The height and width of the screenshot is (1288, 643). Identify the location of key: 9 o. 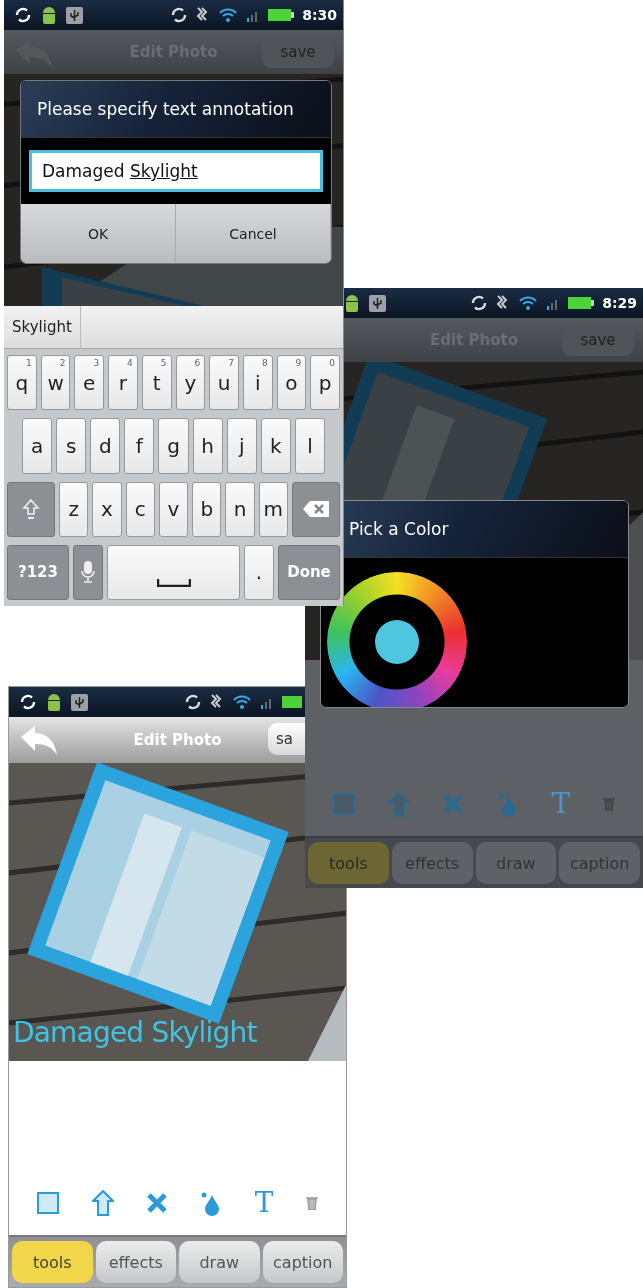
(291, 383).